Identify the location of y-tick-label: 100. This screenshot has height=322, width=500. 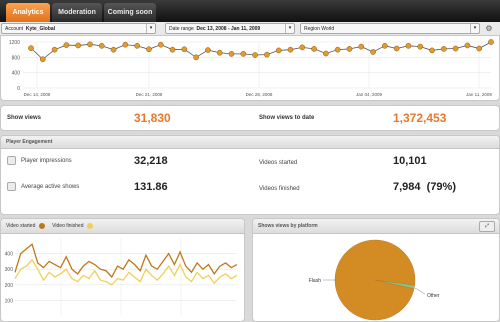
(9, 301).